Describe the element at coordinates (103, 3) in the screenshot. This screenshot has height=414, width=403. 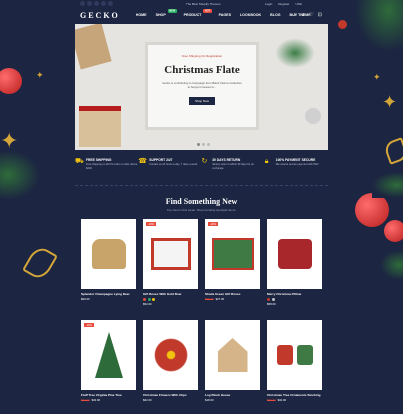
I see `pinterest-icon` at that location.